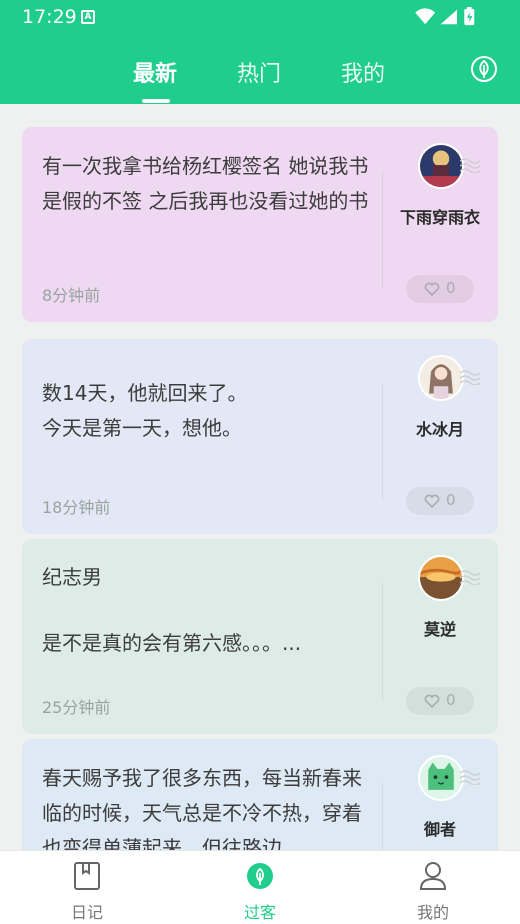 The height and width of the screenshot is (924, 520). What do you see at coordinates (76, 507) in the screenshot?
I see `card-time: 18分钟前` at bounding box center [76, 507].